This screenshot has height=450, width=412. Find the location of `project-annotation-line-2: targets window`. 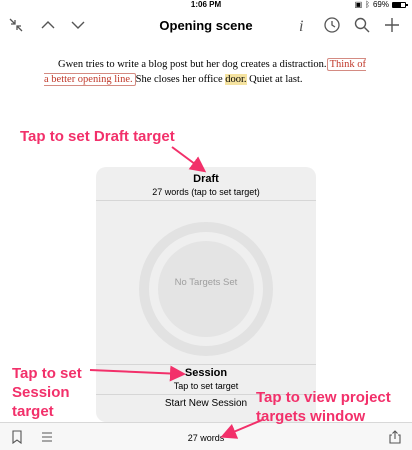

project-annotation-line-2: targets window is located at coordinates (311, 416).